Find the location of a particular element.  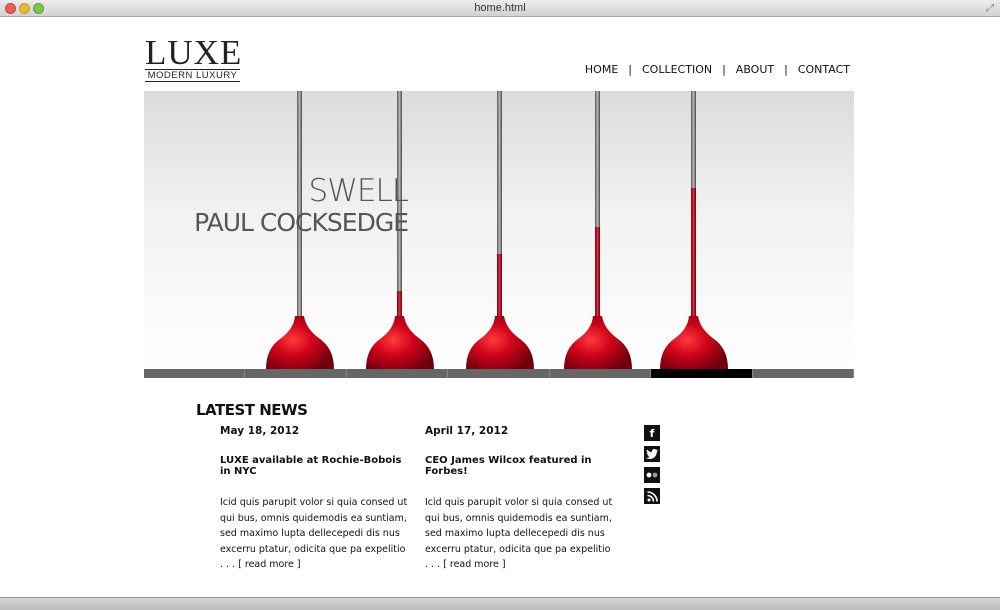

window-bottom-bar is located at coordinates (500, 603).